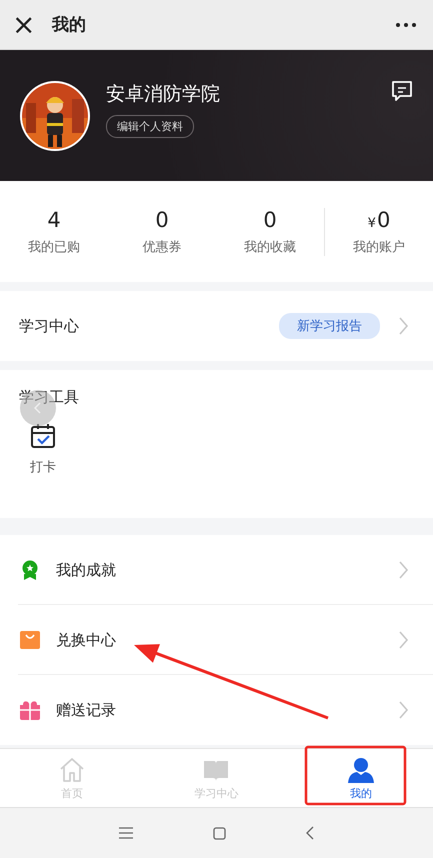 This screenshot has height=858, width=433. I want to click on edit-profile-button: 编辑个人资料, so click(150, 126).